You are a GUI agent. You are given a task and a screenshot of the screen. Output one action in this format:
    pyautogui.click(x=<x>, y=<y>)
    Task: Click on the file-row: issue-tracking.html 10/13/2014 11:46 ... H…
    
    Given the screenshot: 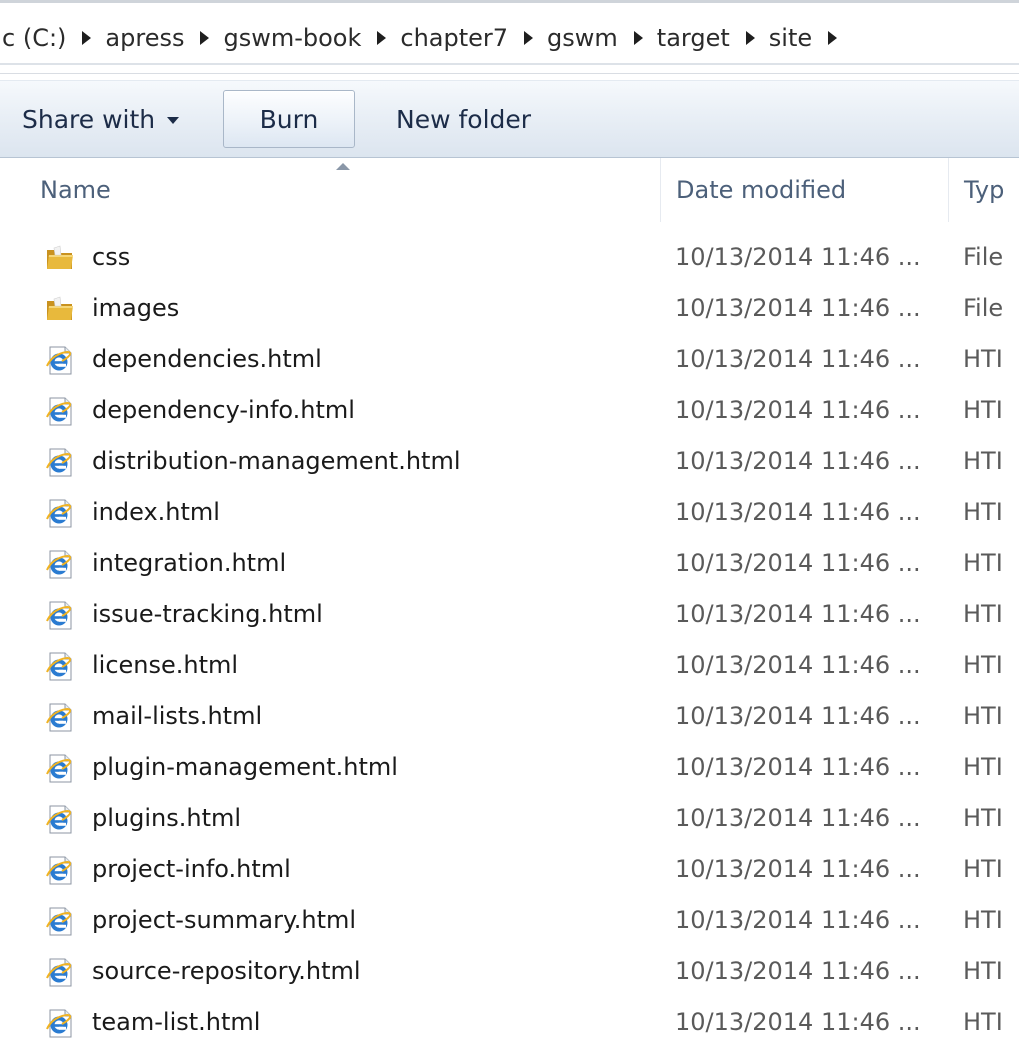 What is the action you would take?
    pyautogui.click(x=509, y=614)
    